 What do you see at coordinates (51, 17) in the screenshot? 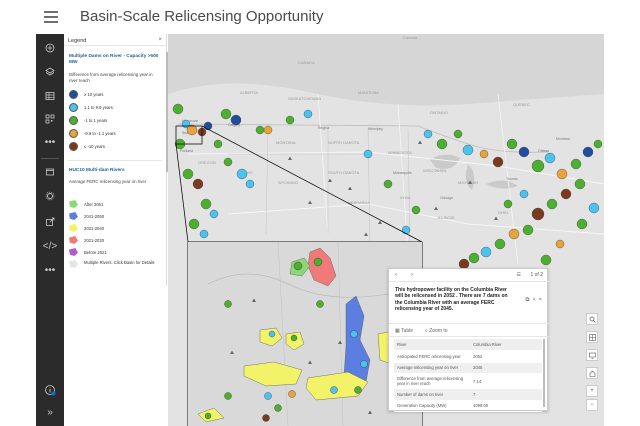
I see `menu-icon` at bounding box center [51, 17].